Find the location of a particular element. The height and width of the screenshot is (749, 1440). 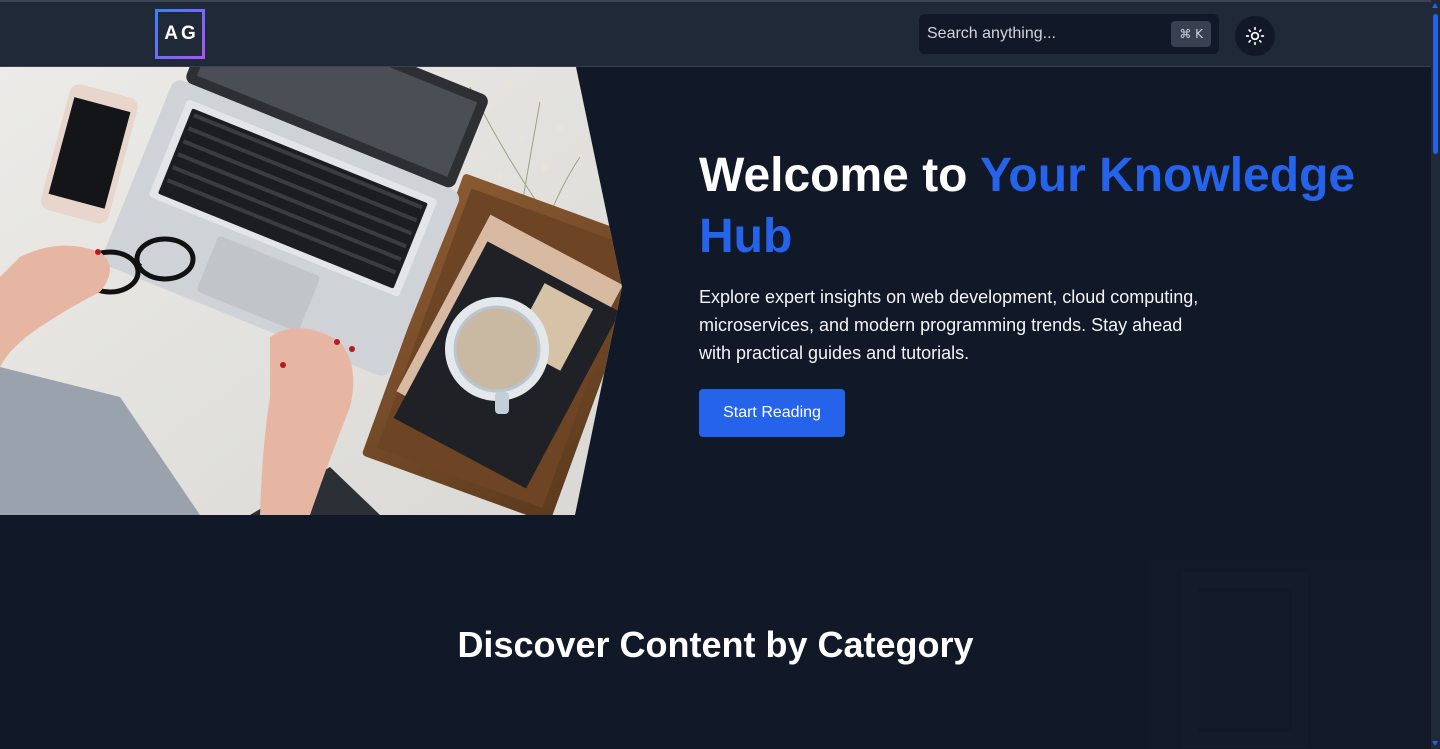

search-shortcut-badge: ⌘ K is located at coordinates (1191, 34).